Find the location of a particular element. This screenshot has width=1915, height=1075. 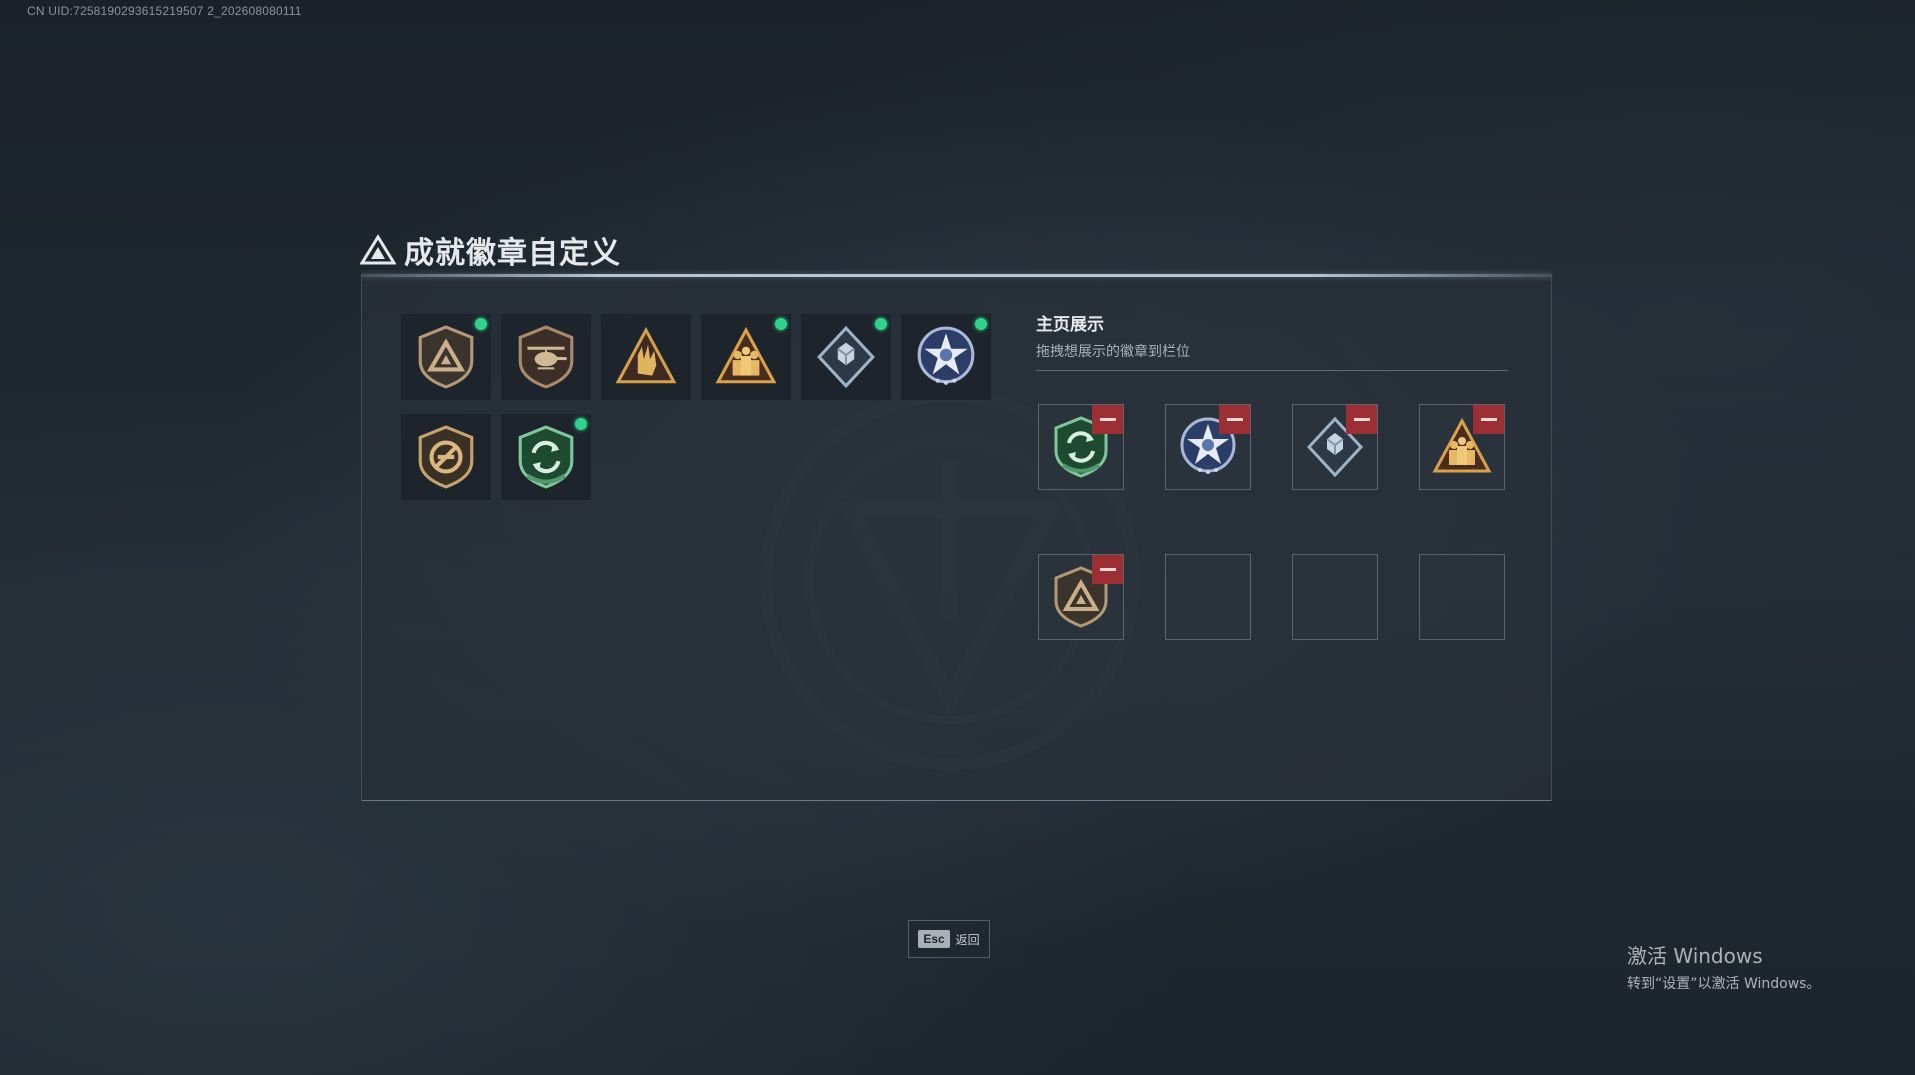

tan-triangle-shield-badge-icon is located at coordinates (446, 357).